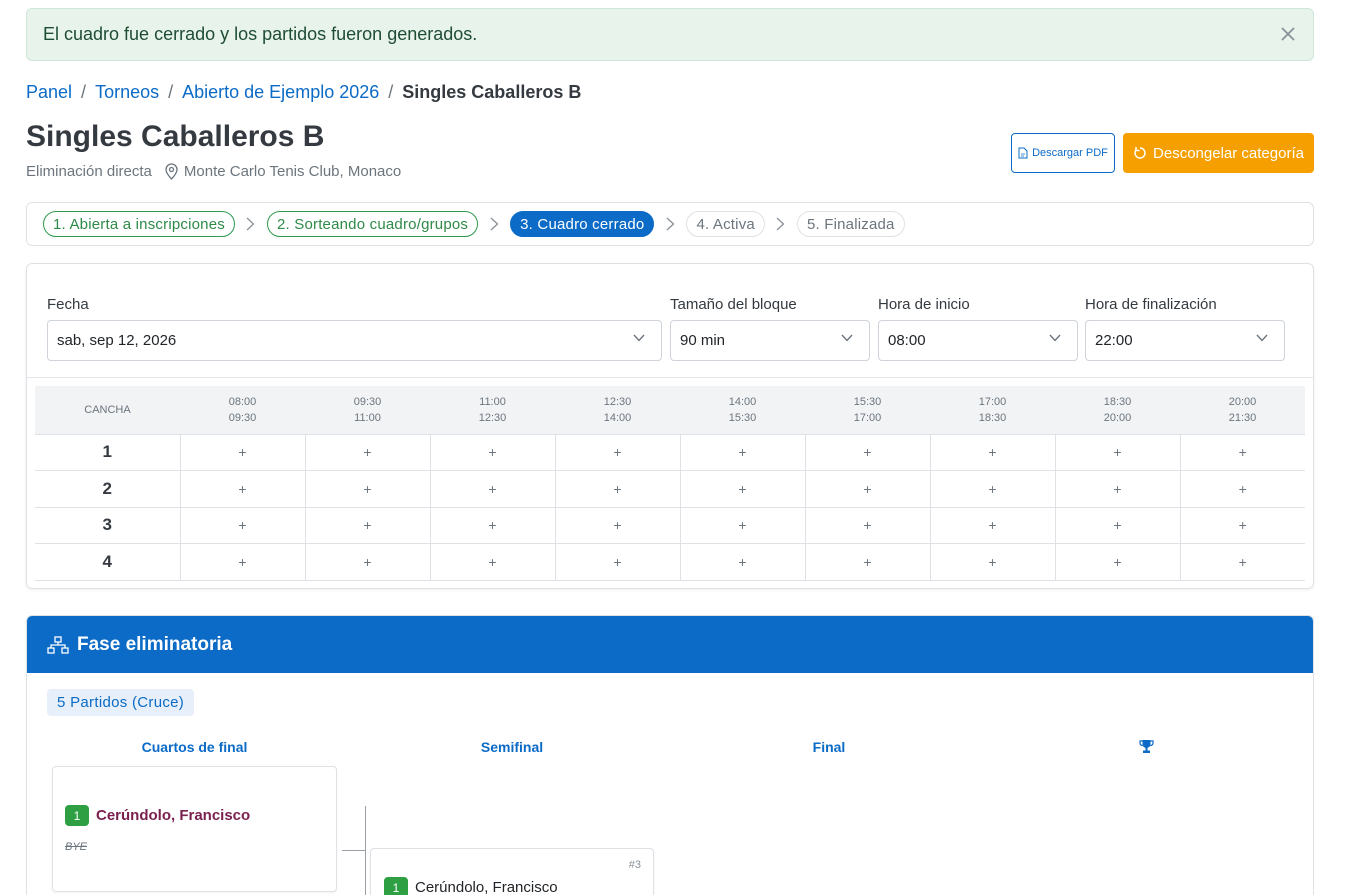 Image resolution: width=1353 pixels, height=895 pixels. I want to click on block-size-value: 90 min, so click(703, 340).